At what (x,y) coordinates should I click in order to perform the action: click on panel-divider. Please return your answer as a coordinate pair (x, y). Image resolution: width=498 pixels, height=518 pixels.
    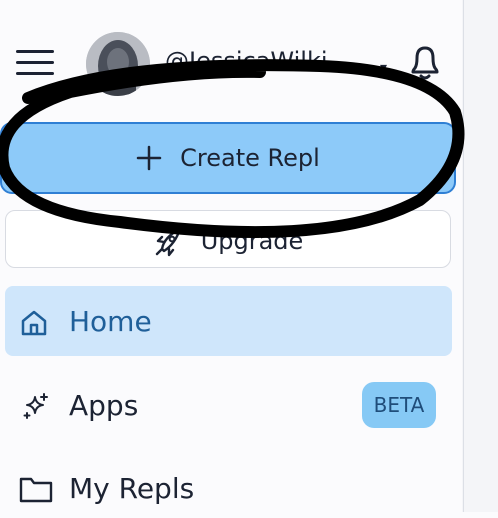
    Looking at the image, I should click on (463, 256).